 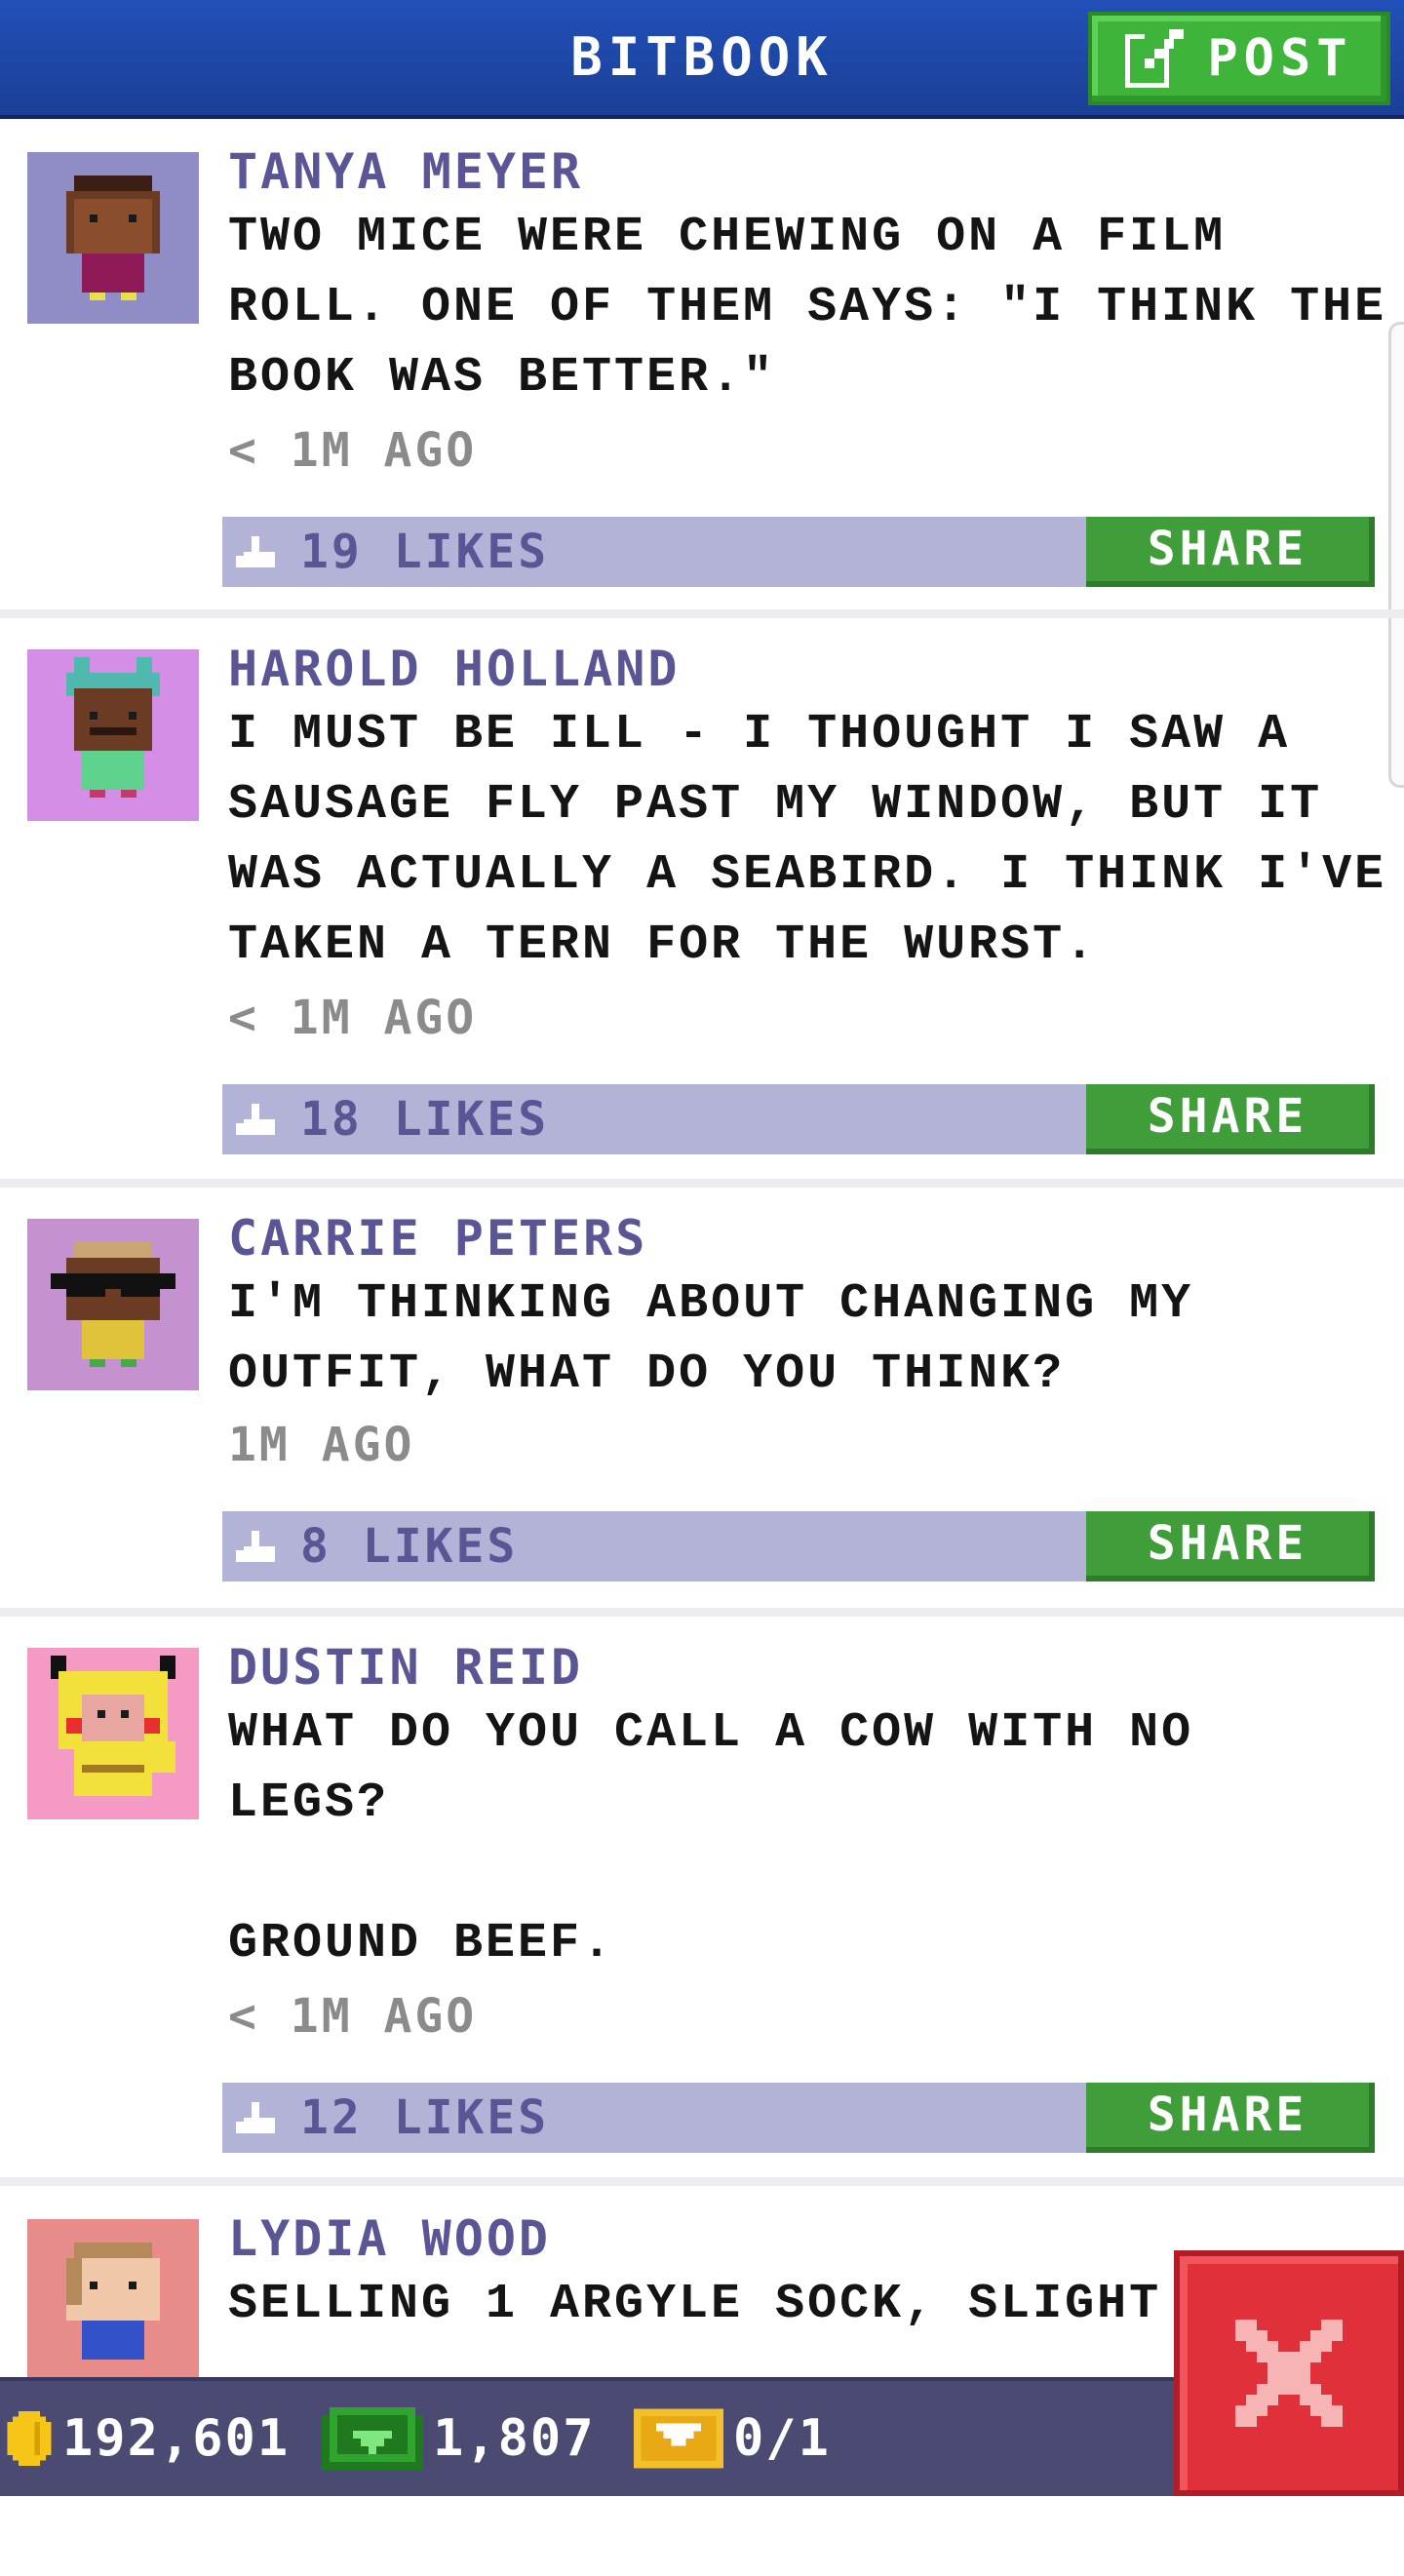 I want to click on bux-icon, so click(x=372, y=2438).